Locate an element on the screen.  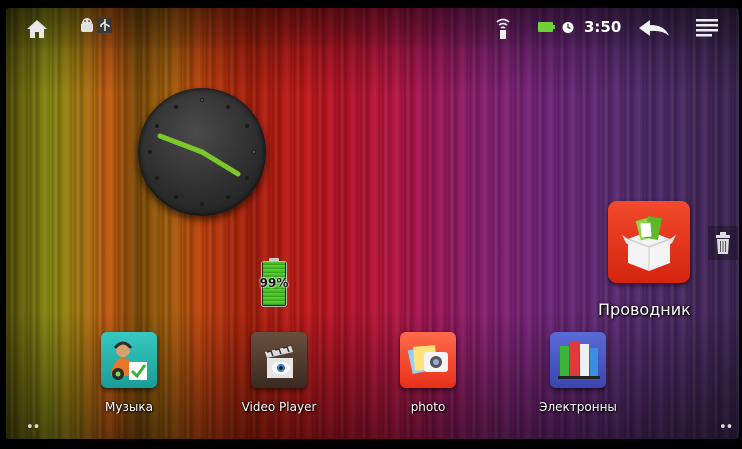
app-video-player-label: Video Player is located at coordinates (279, 407).